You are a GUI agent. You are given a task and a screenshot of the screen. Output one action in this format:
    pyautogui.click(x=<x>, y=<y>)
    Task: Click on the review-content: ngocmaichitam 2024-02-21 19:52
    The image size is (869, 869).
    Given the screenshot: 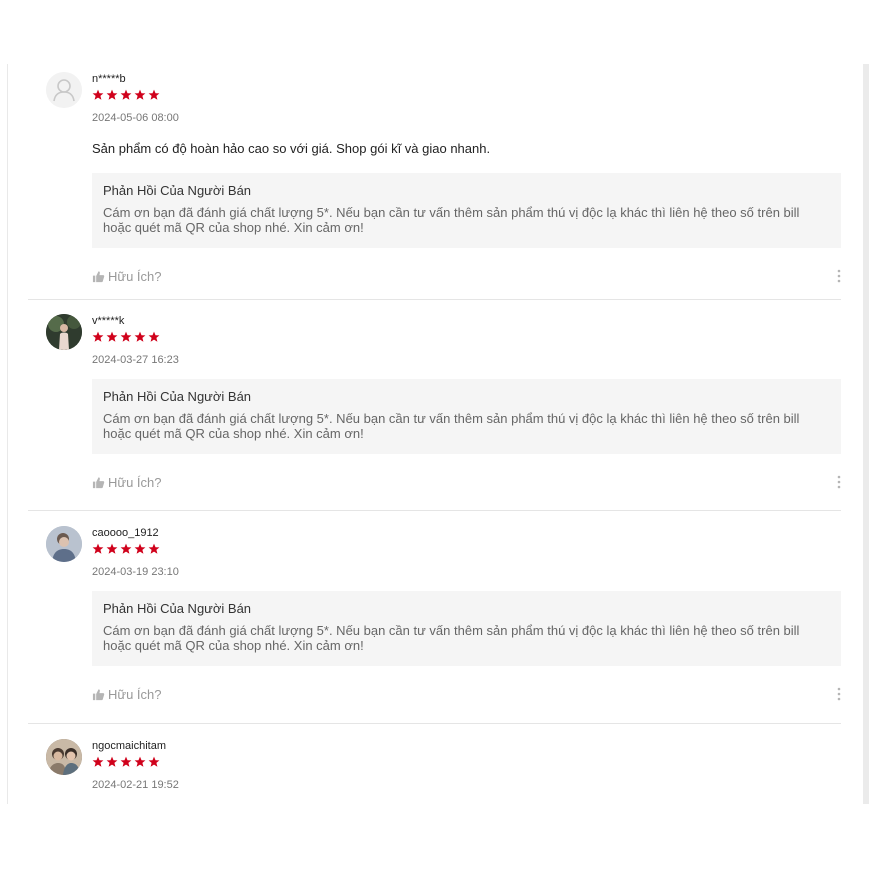 What is the action you would take?
    pyautogui.click(x=466, y=765)
    